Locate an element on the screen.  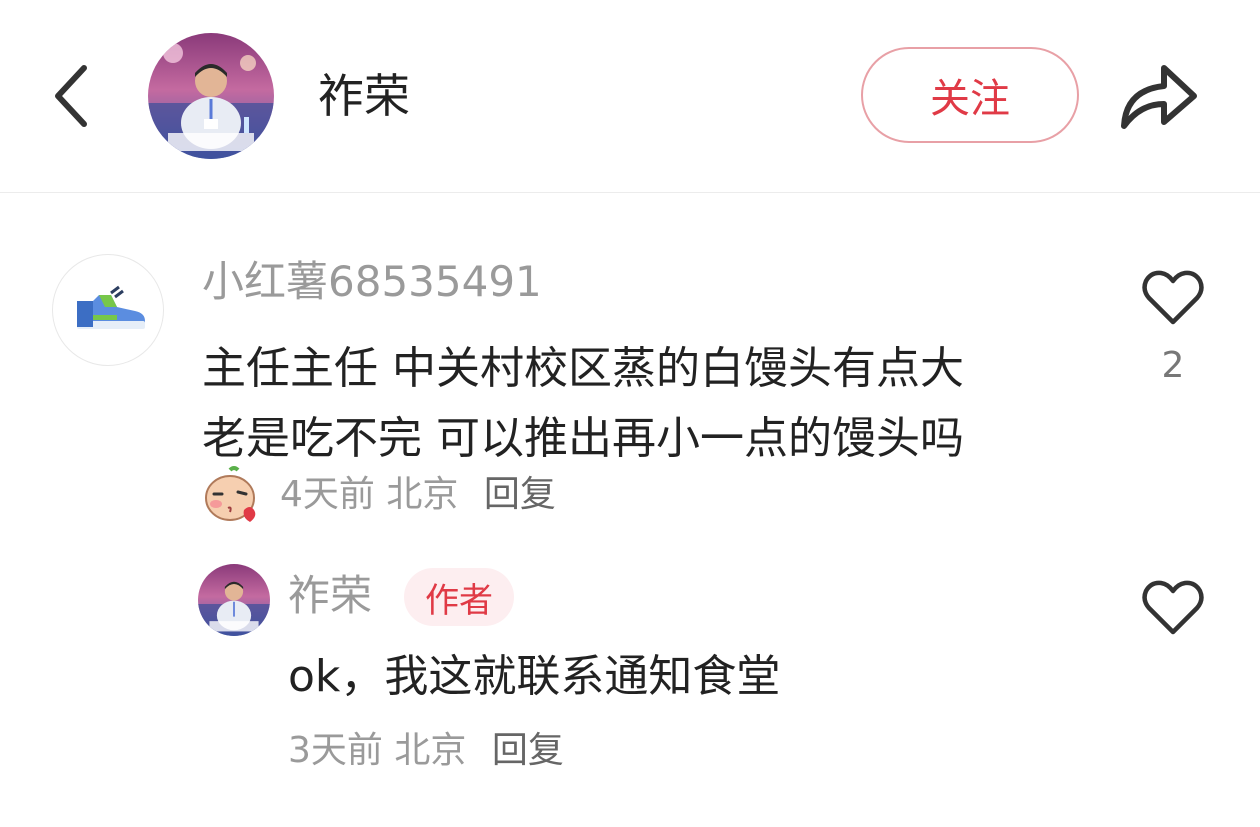
reply-like-button is located at coordinates (1173, 610).